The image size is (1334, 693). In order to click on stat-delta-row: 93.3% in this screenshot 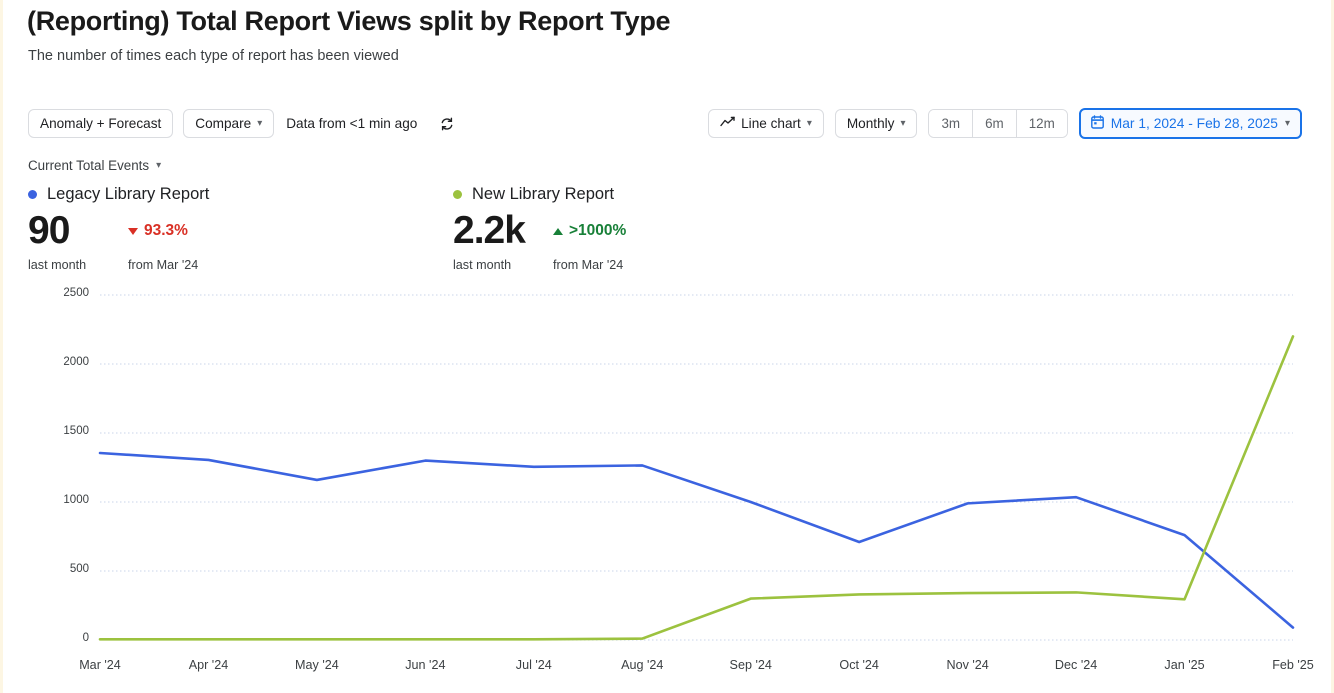, I will do `click(163, 231)`.